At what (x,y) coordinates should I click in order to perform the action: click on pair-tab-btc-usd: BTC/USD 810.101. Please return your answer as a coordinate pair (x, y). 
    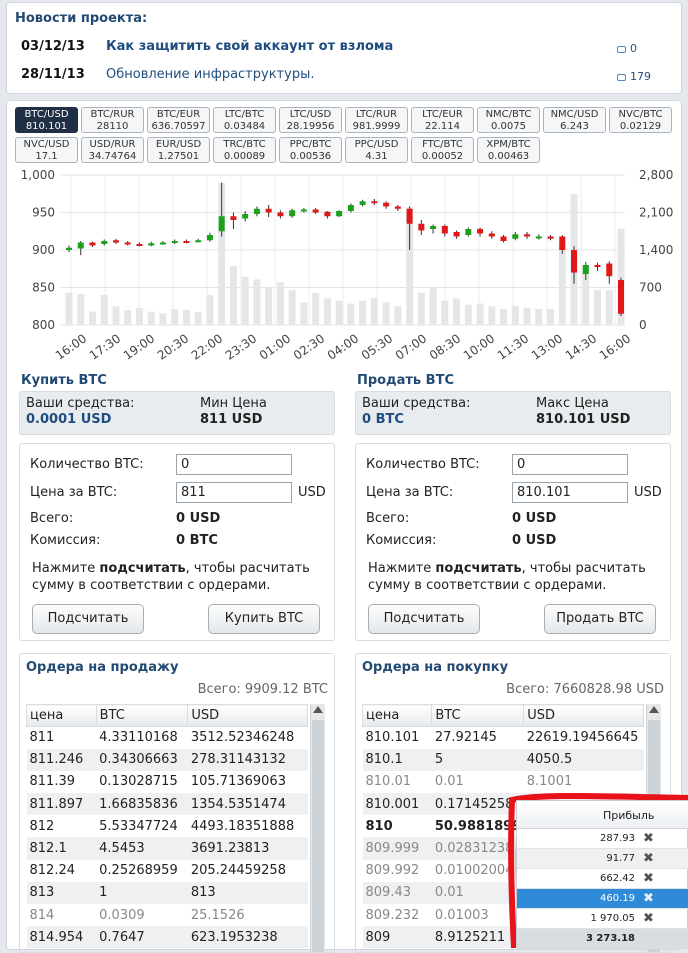
    Looking at the image, I should click on (46, 120).